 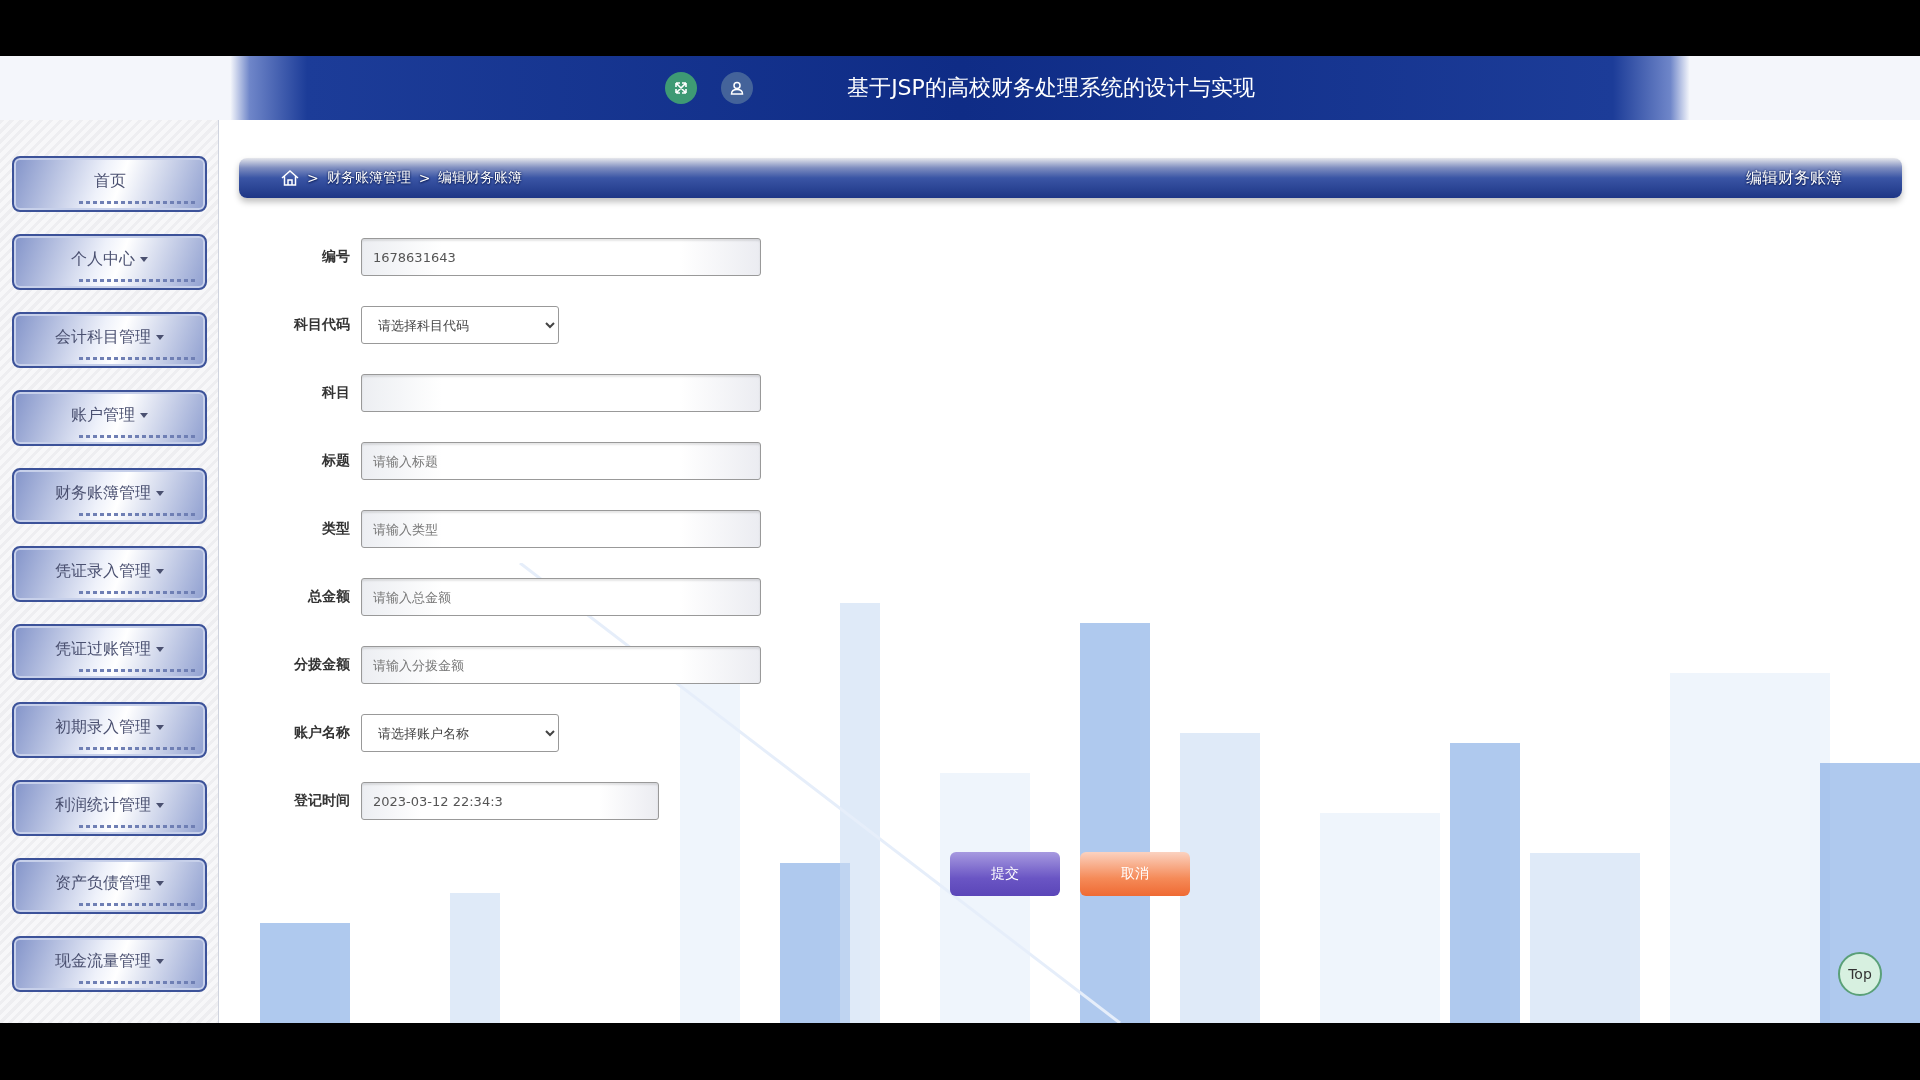 What do you see at coordinates (328, 597) in the screenshot?
I see `field-label: 总金额` at bounding box center [328, 597].